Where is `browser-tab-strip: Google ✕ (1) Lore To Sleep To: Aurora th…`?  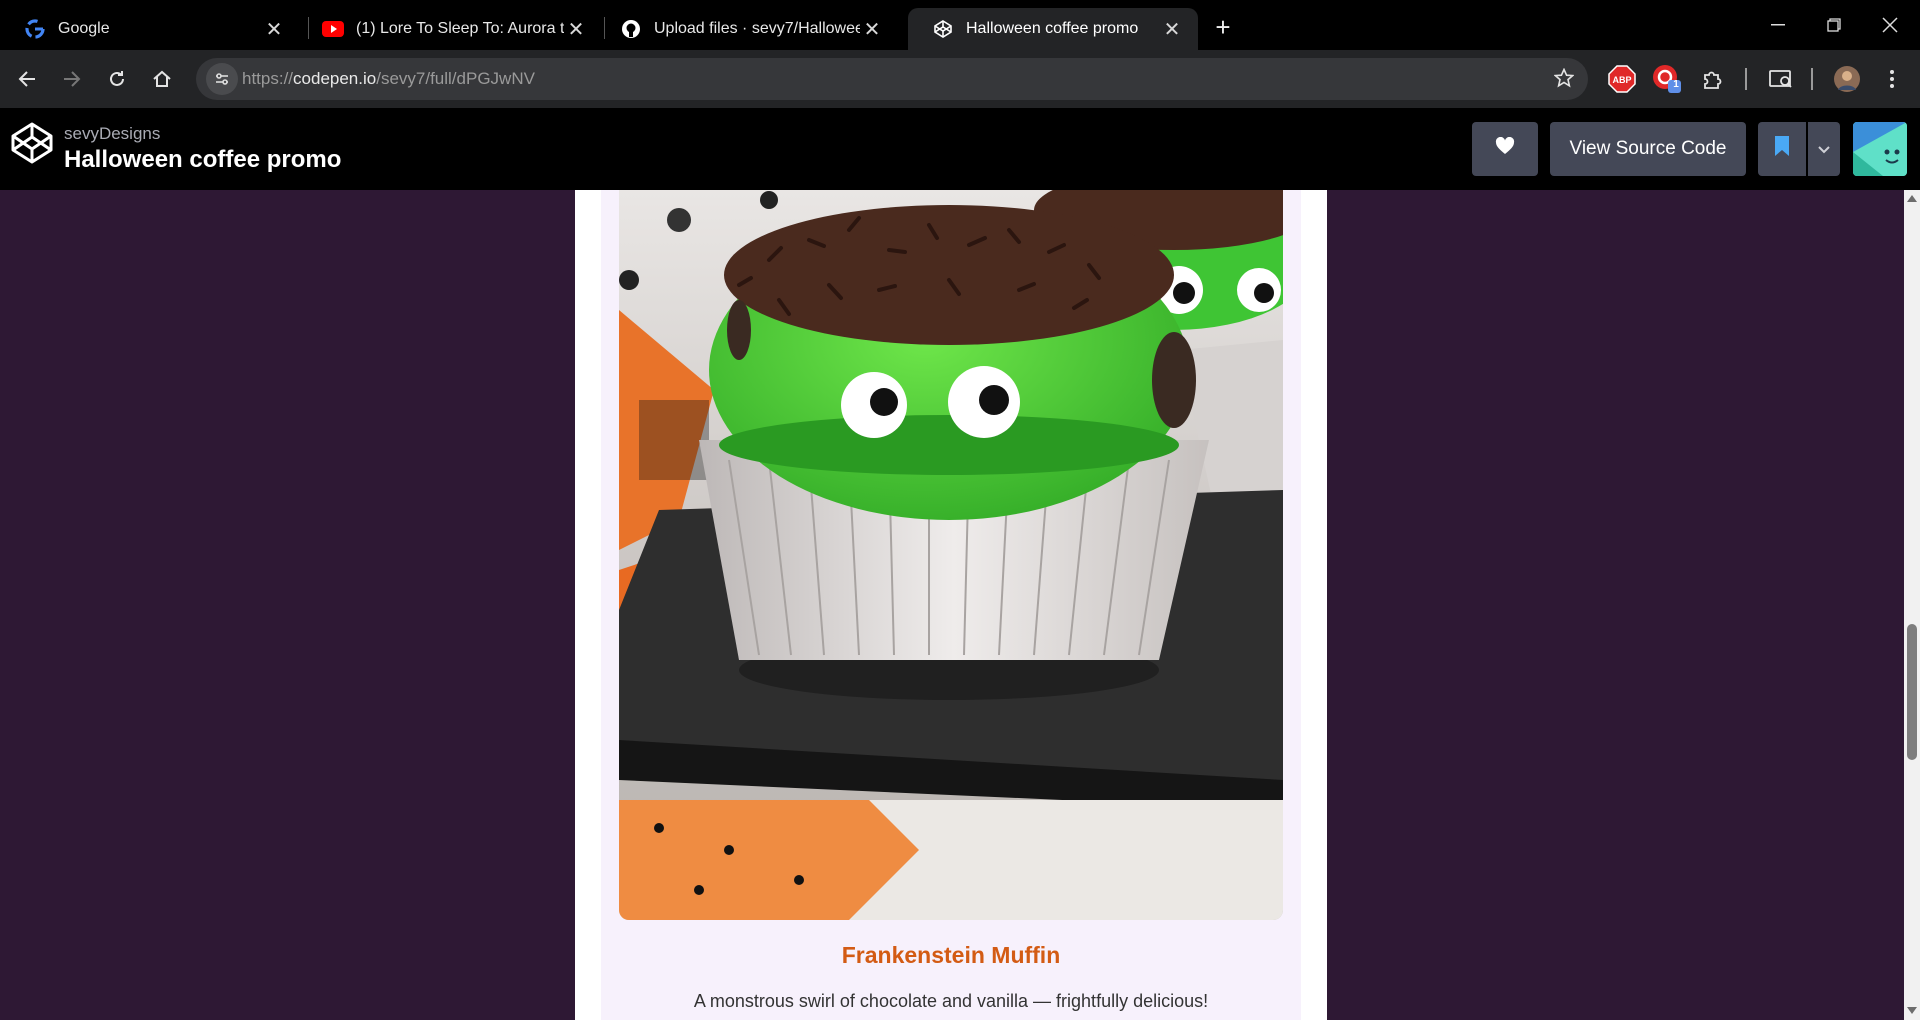 browser-tab-strip: Google ✕ (1) Lore To Sleep To: Aurora th… is located at coordinates (960, 25).